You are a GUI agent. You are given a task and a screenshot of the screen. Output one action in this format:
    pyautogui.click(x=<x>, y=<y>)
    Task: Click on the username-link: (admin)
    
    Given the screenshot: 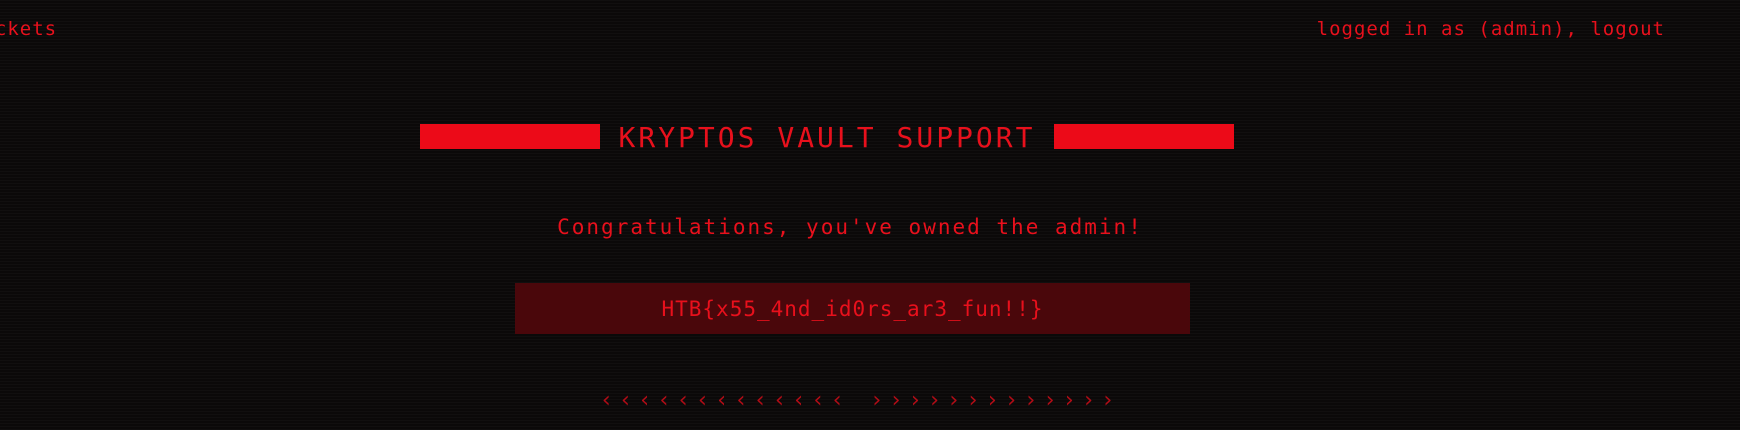 What is the action you would take?
    pyautogui.click(x=1521, y=29)
    